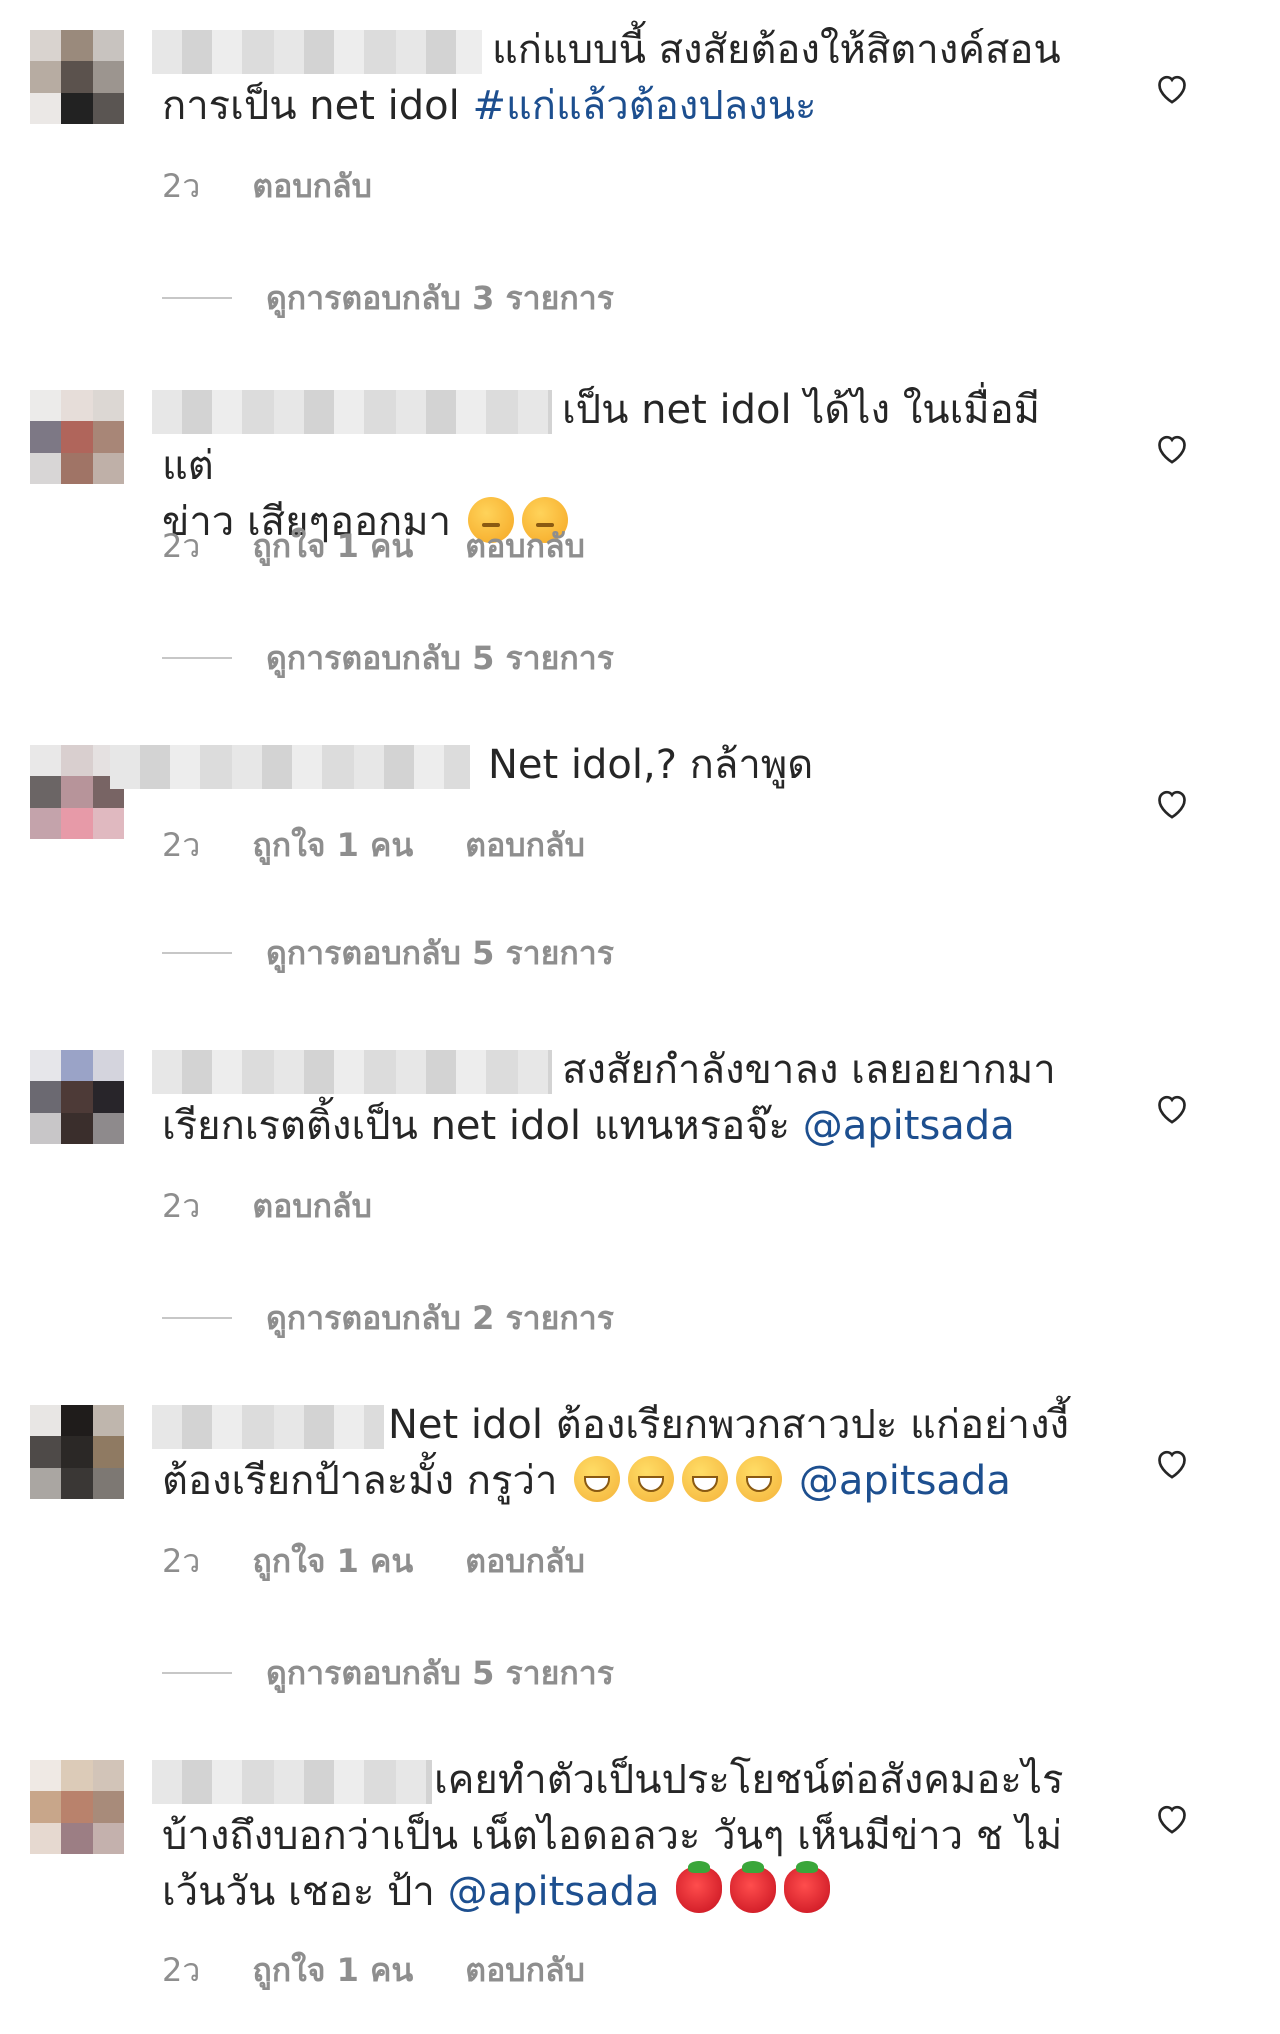 The width and height of the screenshot is (1280, 2034). I want to click on comment-text: Net idol,? กล้าพูด, so click(621, 765).